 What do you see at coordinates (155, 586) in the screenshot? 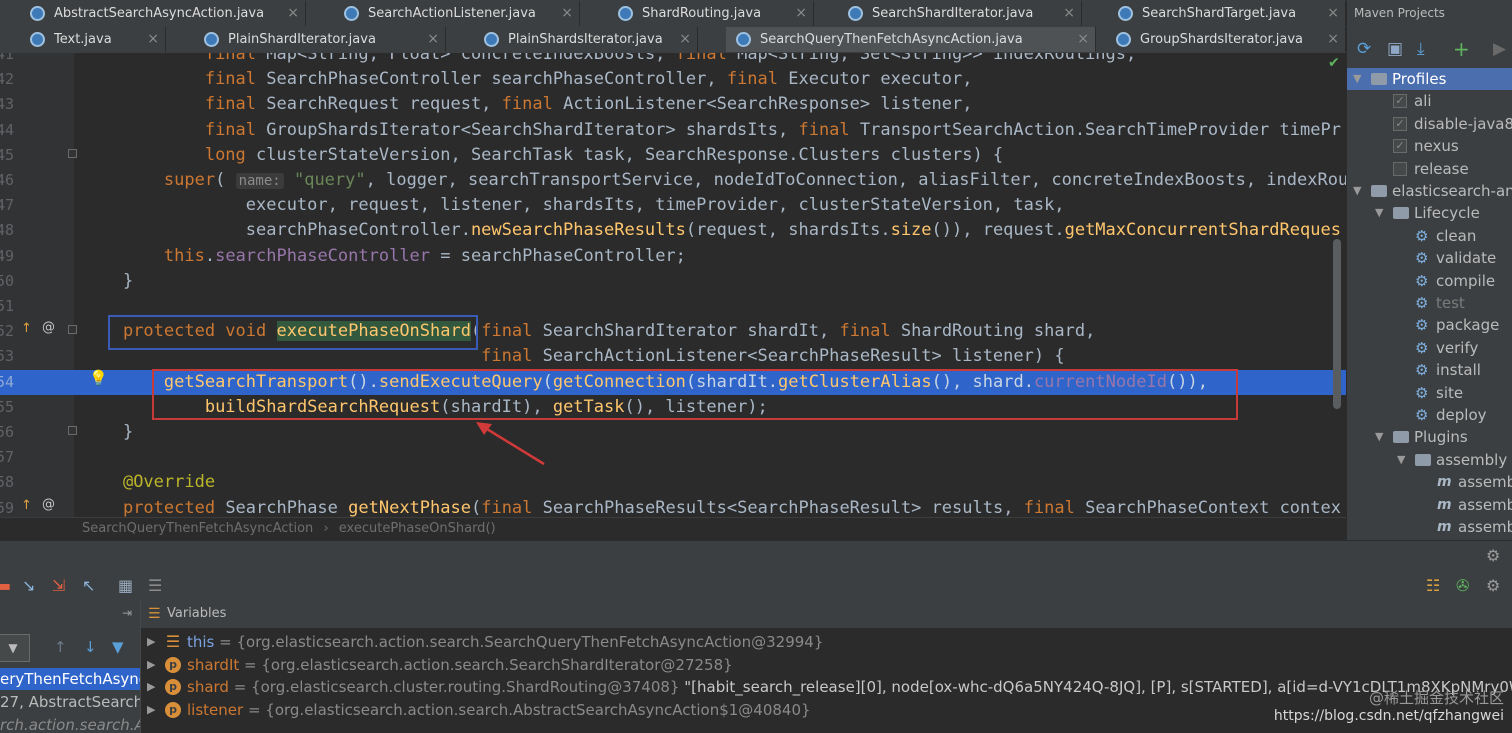
I see `trace-icon: ☰` at bounding box center [155, 586].